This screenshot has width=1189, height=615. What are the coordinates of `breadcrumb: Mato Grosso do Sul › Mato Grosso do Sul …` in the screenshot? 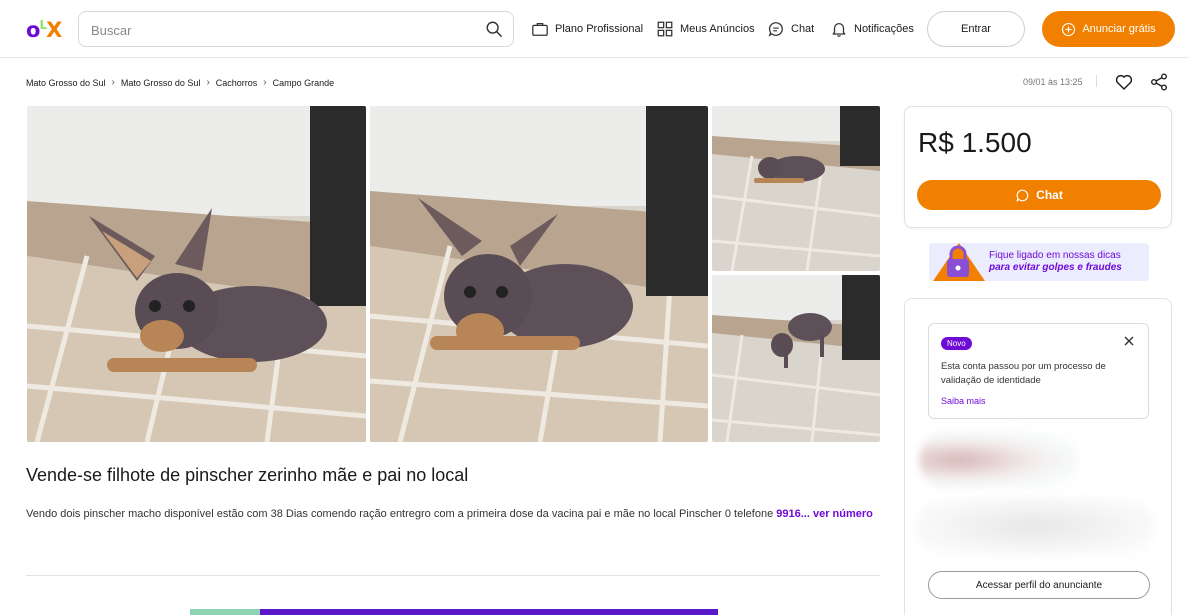 It's located at (180, 82).